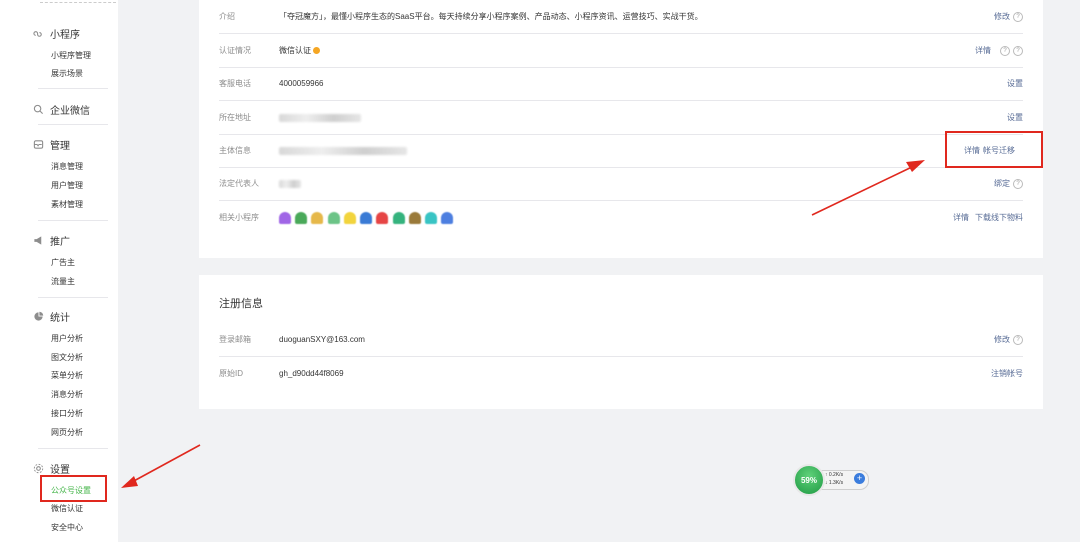  I want to click on upload-speed-value: 0.2K/s, so click(836, 475).